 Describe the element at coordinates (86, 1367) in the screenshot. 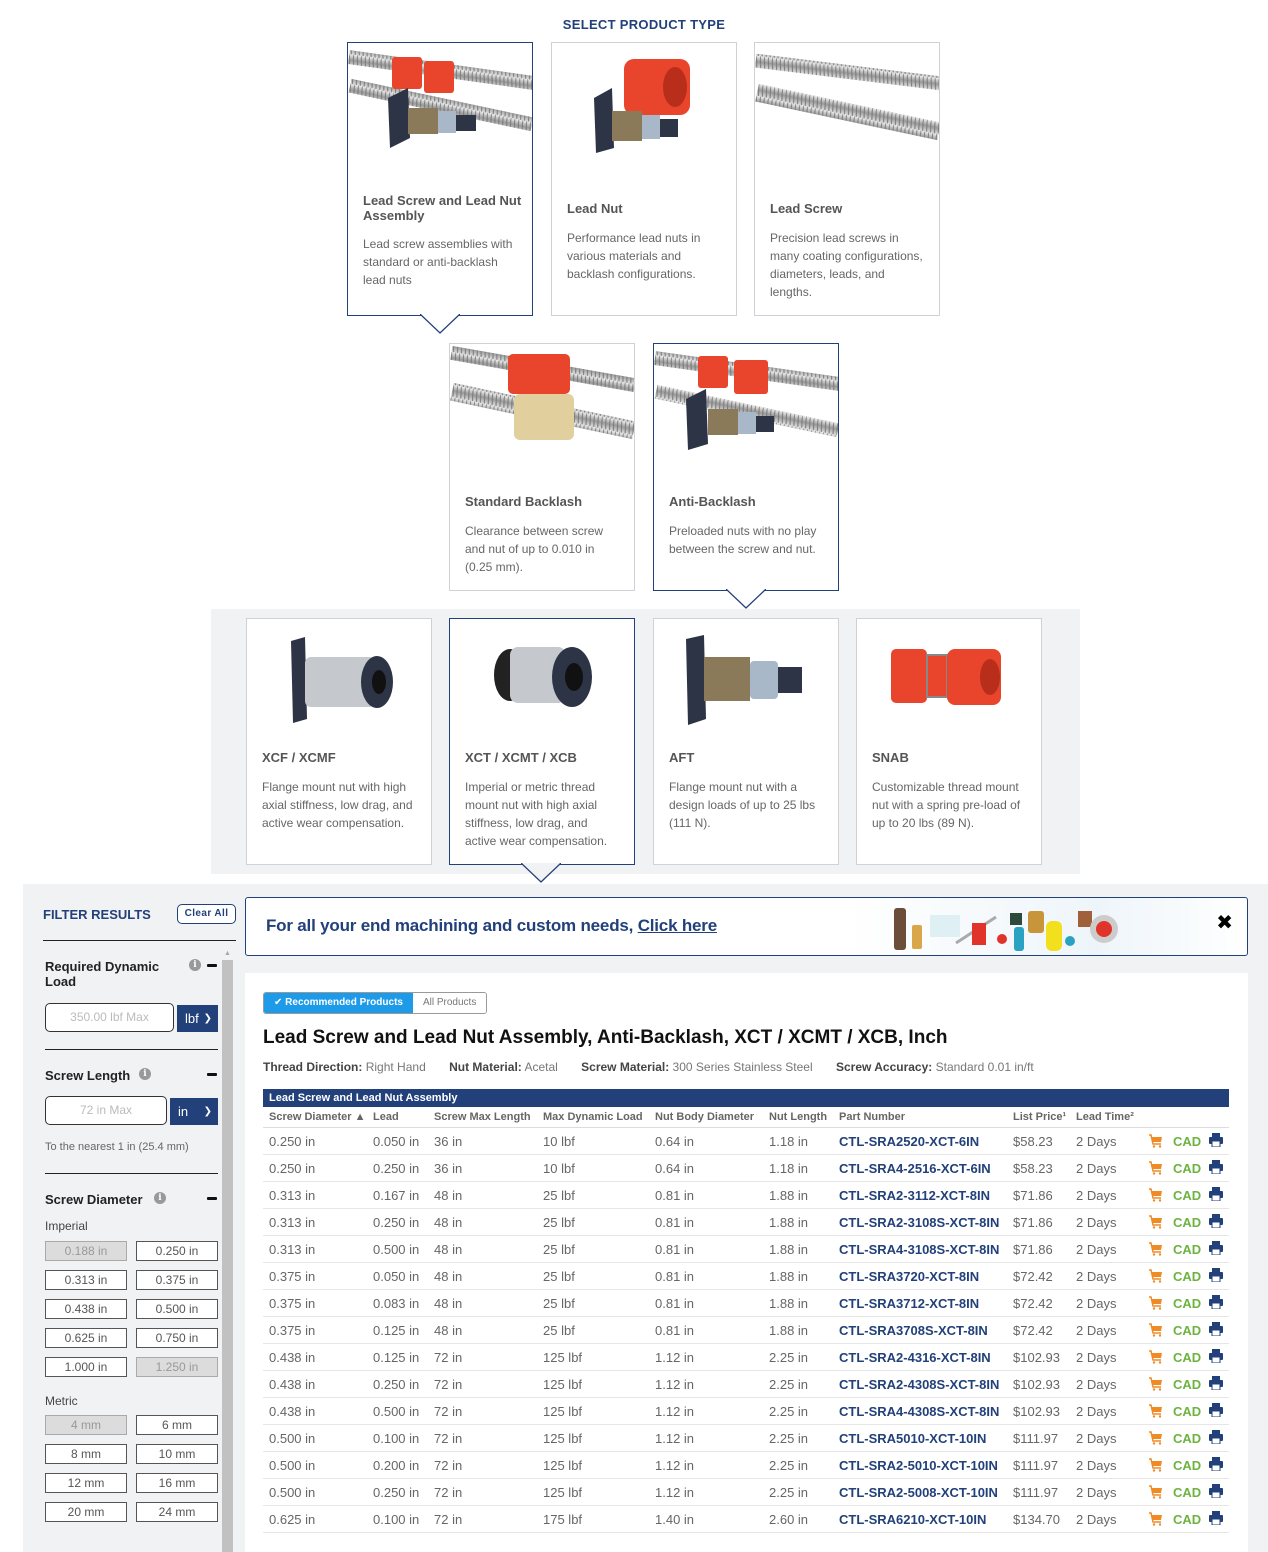

I see `diameter-option: 1.000 in` at that location.